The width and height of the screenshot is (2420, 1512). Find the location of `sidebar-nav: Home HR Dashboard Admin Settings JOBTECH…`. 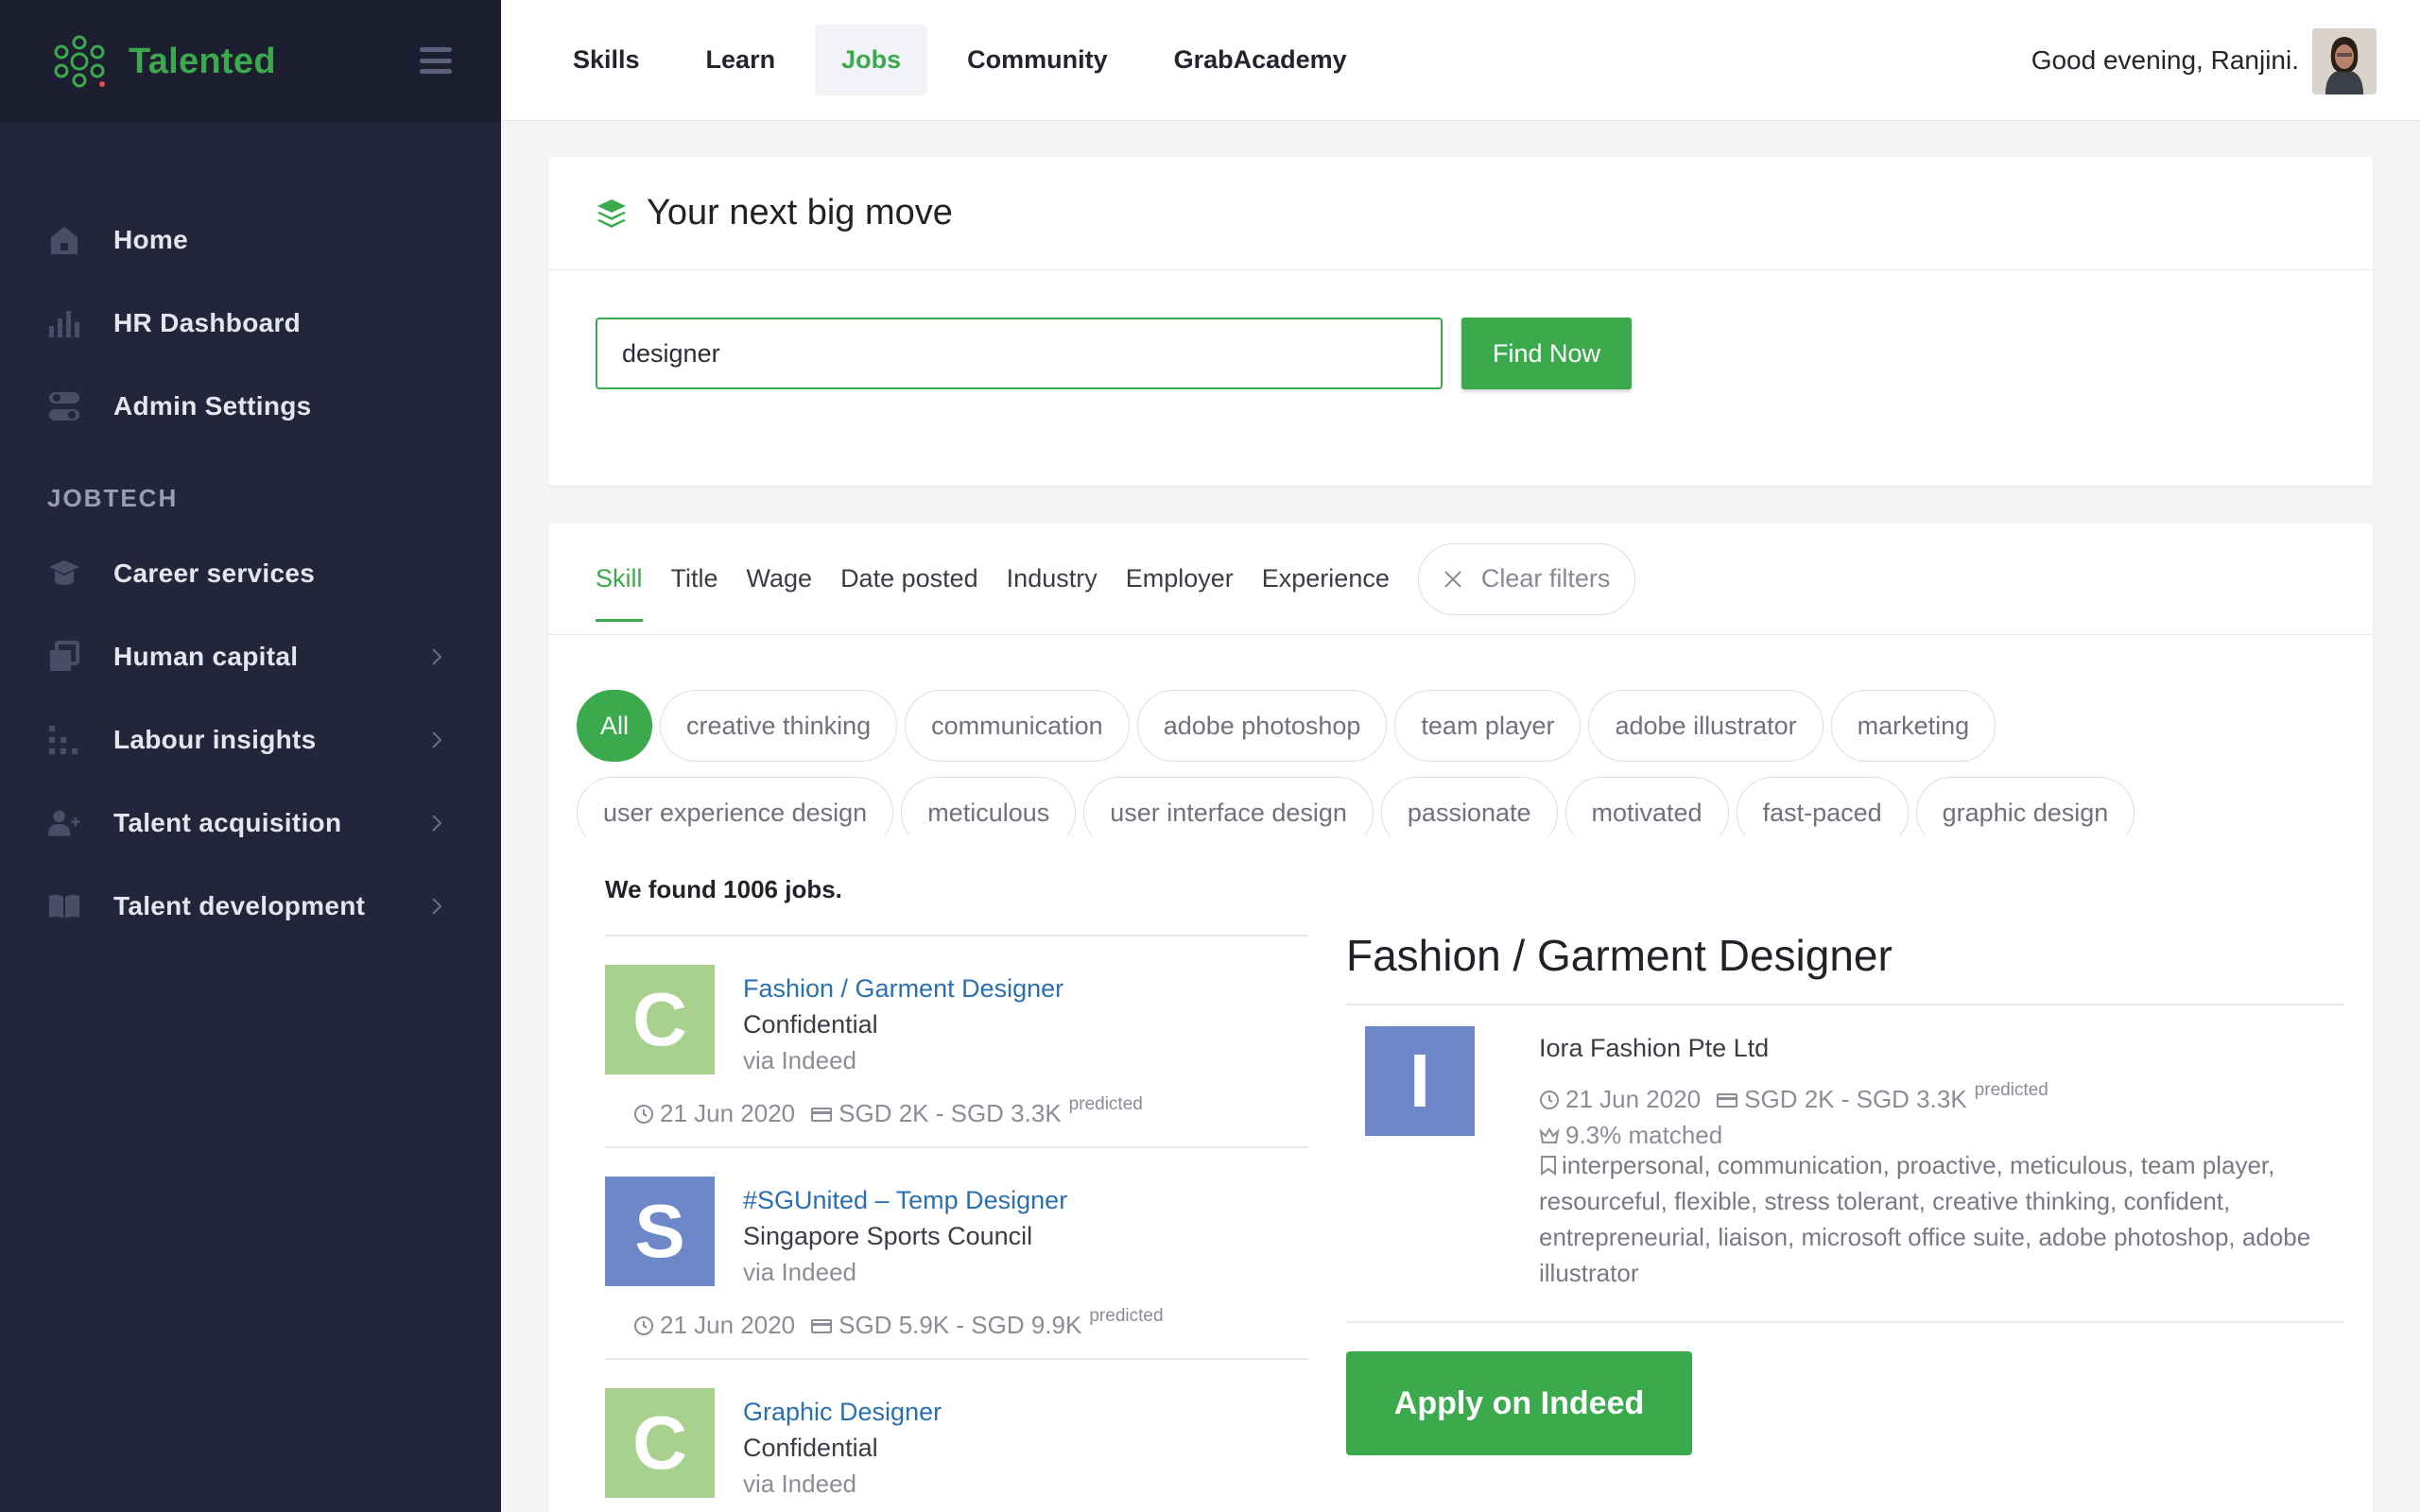

sidebar-nav: Home HR Dashboard Admin Settings JOBTECH… is located at coordinates (250, 535).